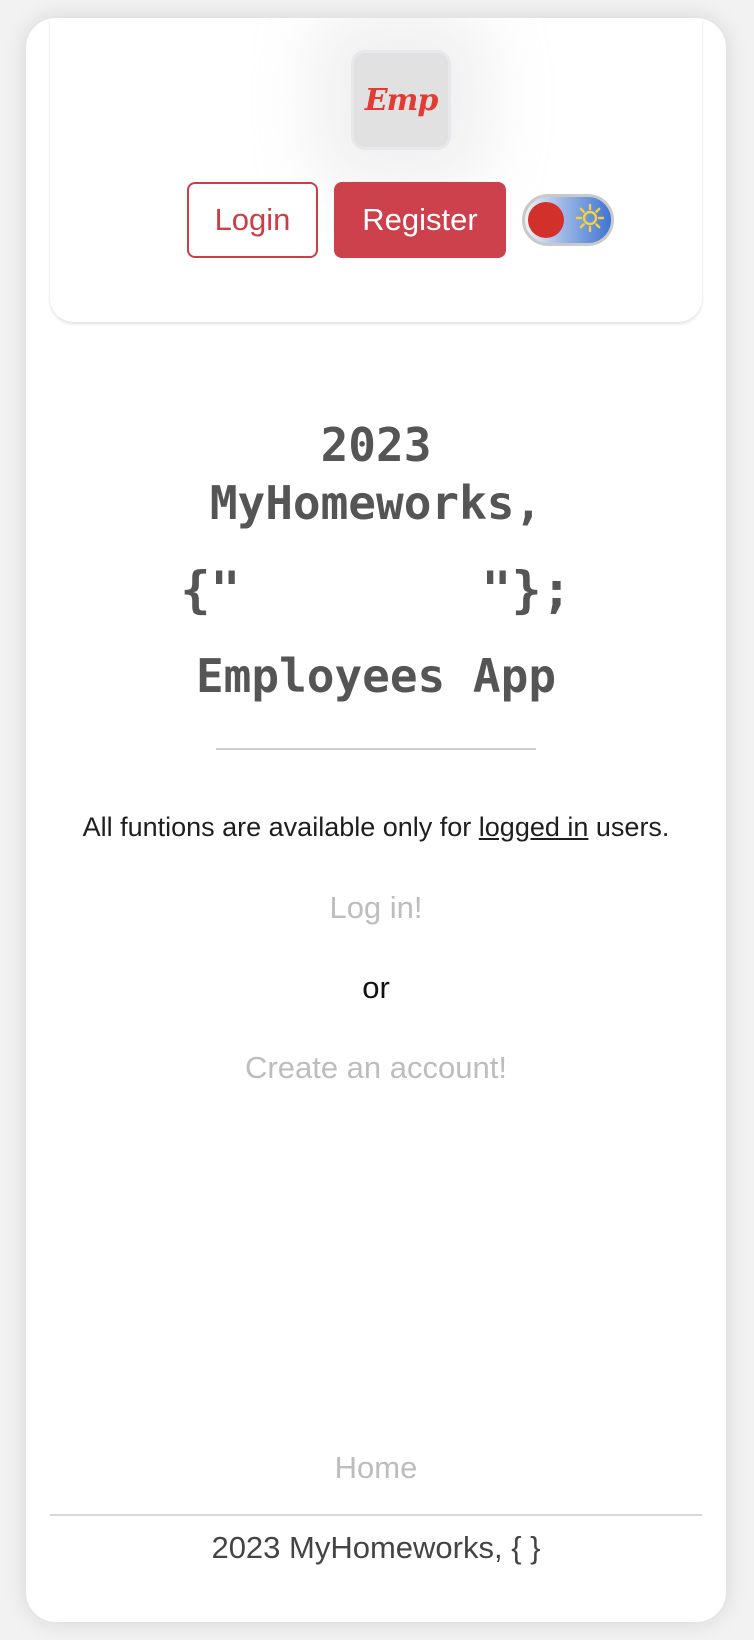  What do you see at coordinates (376, 445) in the screenshot?
I see `hero-title-year: 2023` at bounding box center [376, 445].